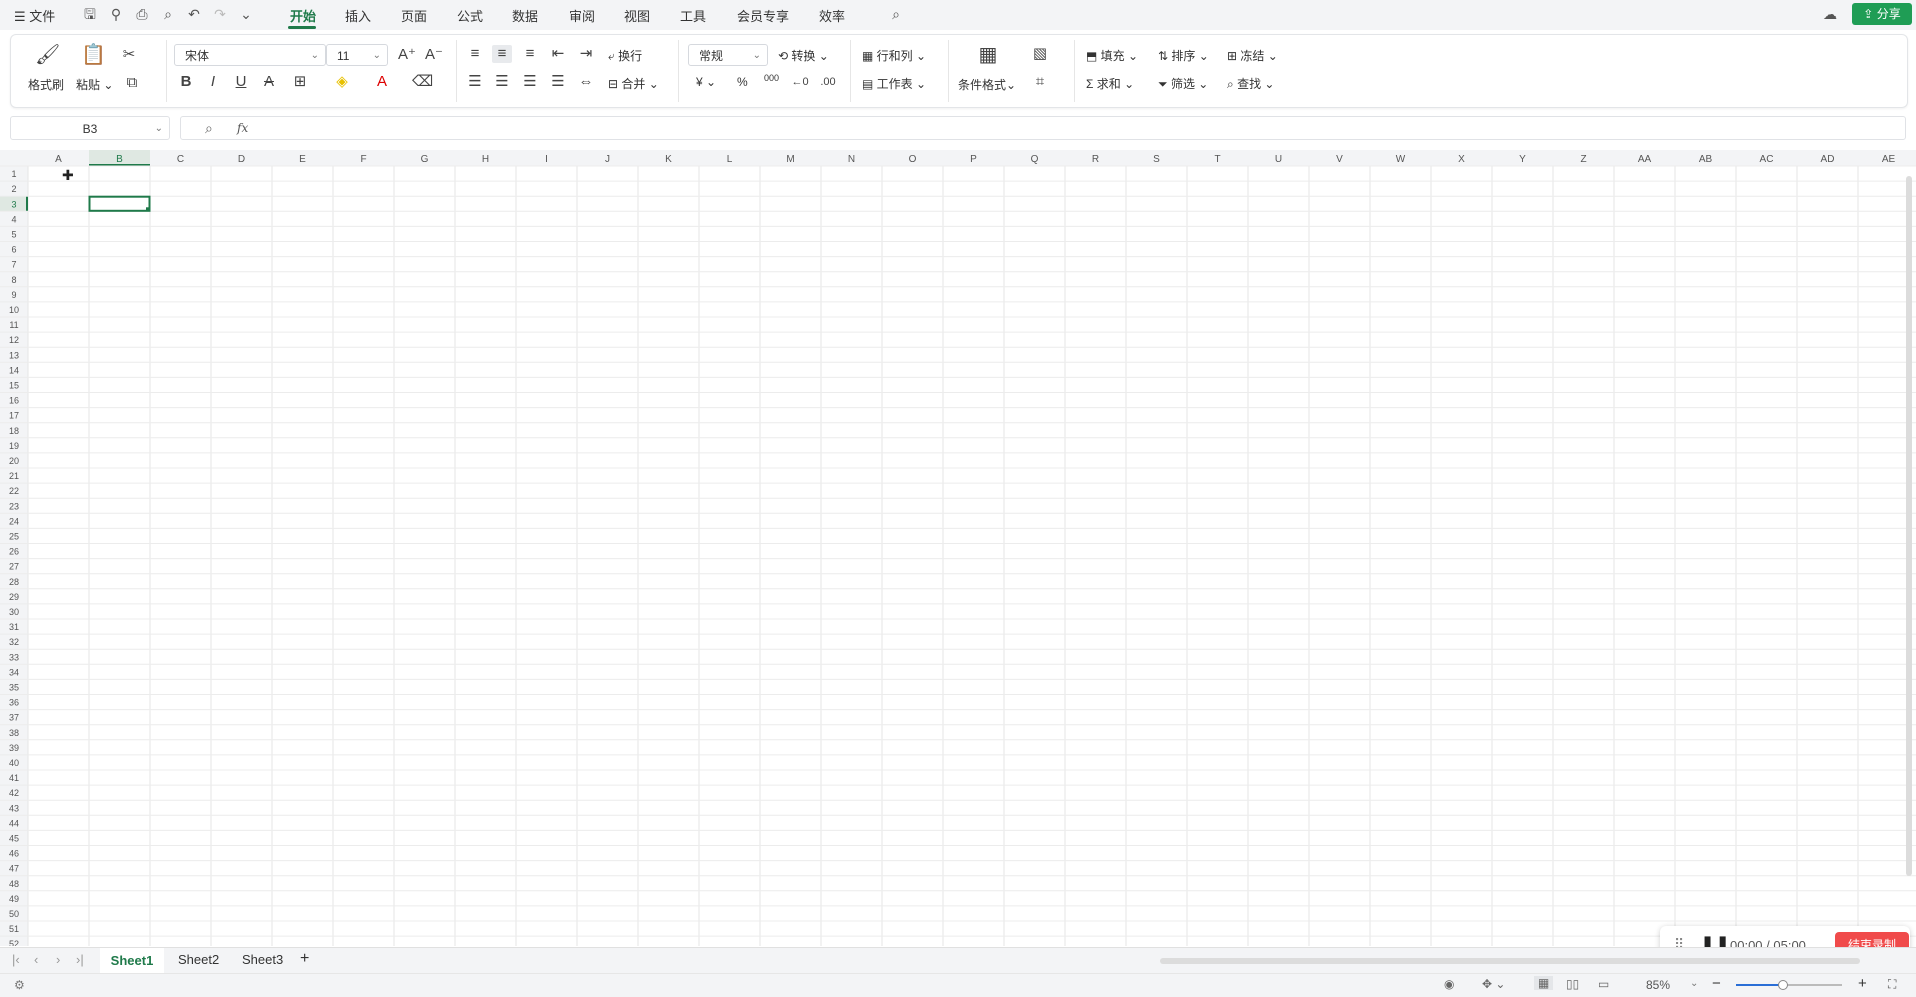 The image size is (1916, 997). Describe the element at coordinates (558, 54) in the screenshot. I see `outdent-icon: ⇤` at that location.